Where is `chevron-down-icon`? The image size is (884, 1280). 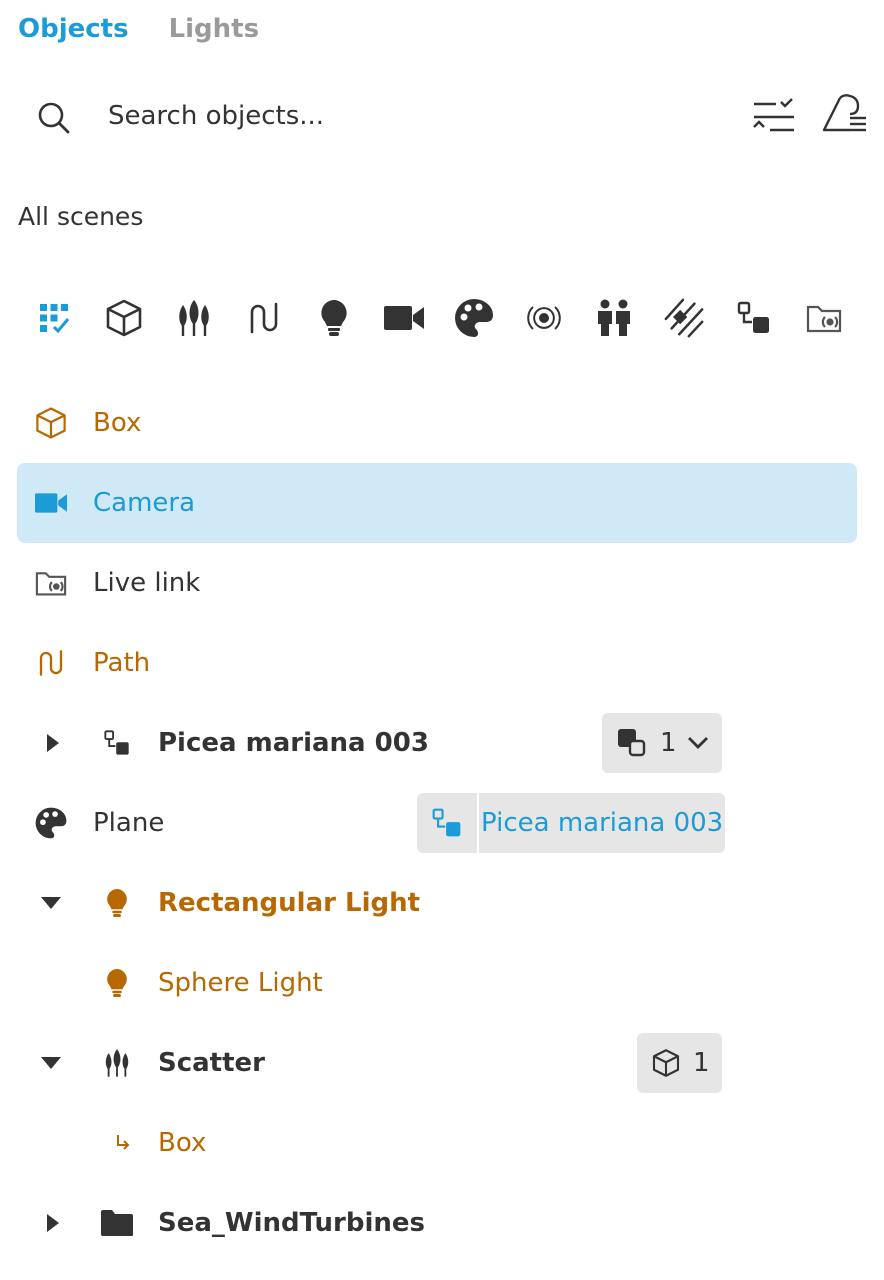 chevron-down-icon is located at coordinates (697, 743).